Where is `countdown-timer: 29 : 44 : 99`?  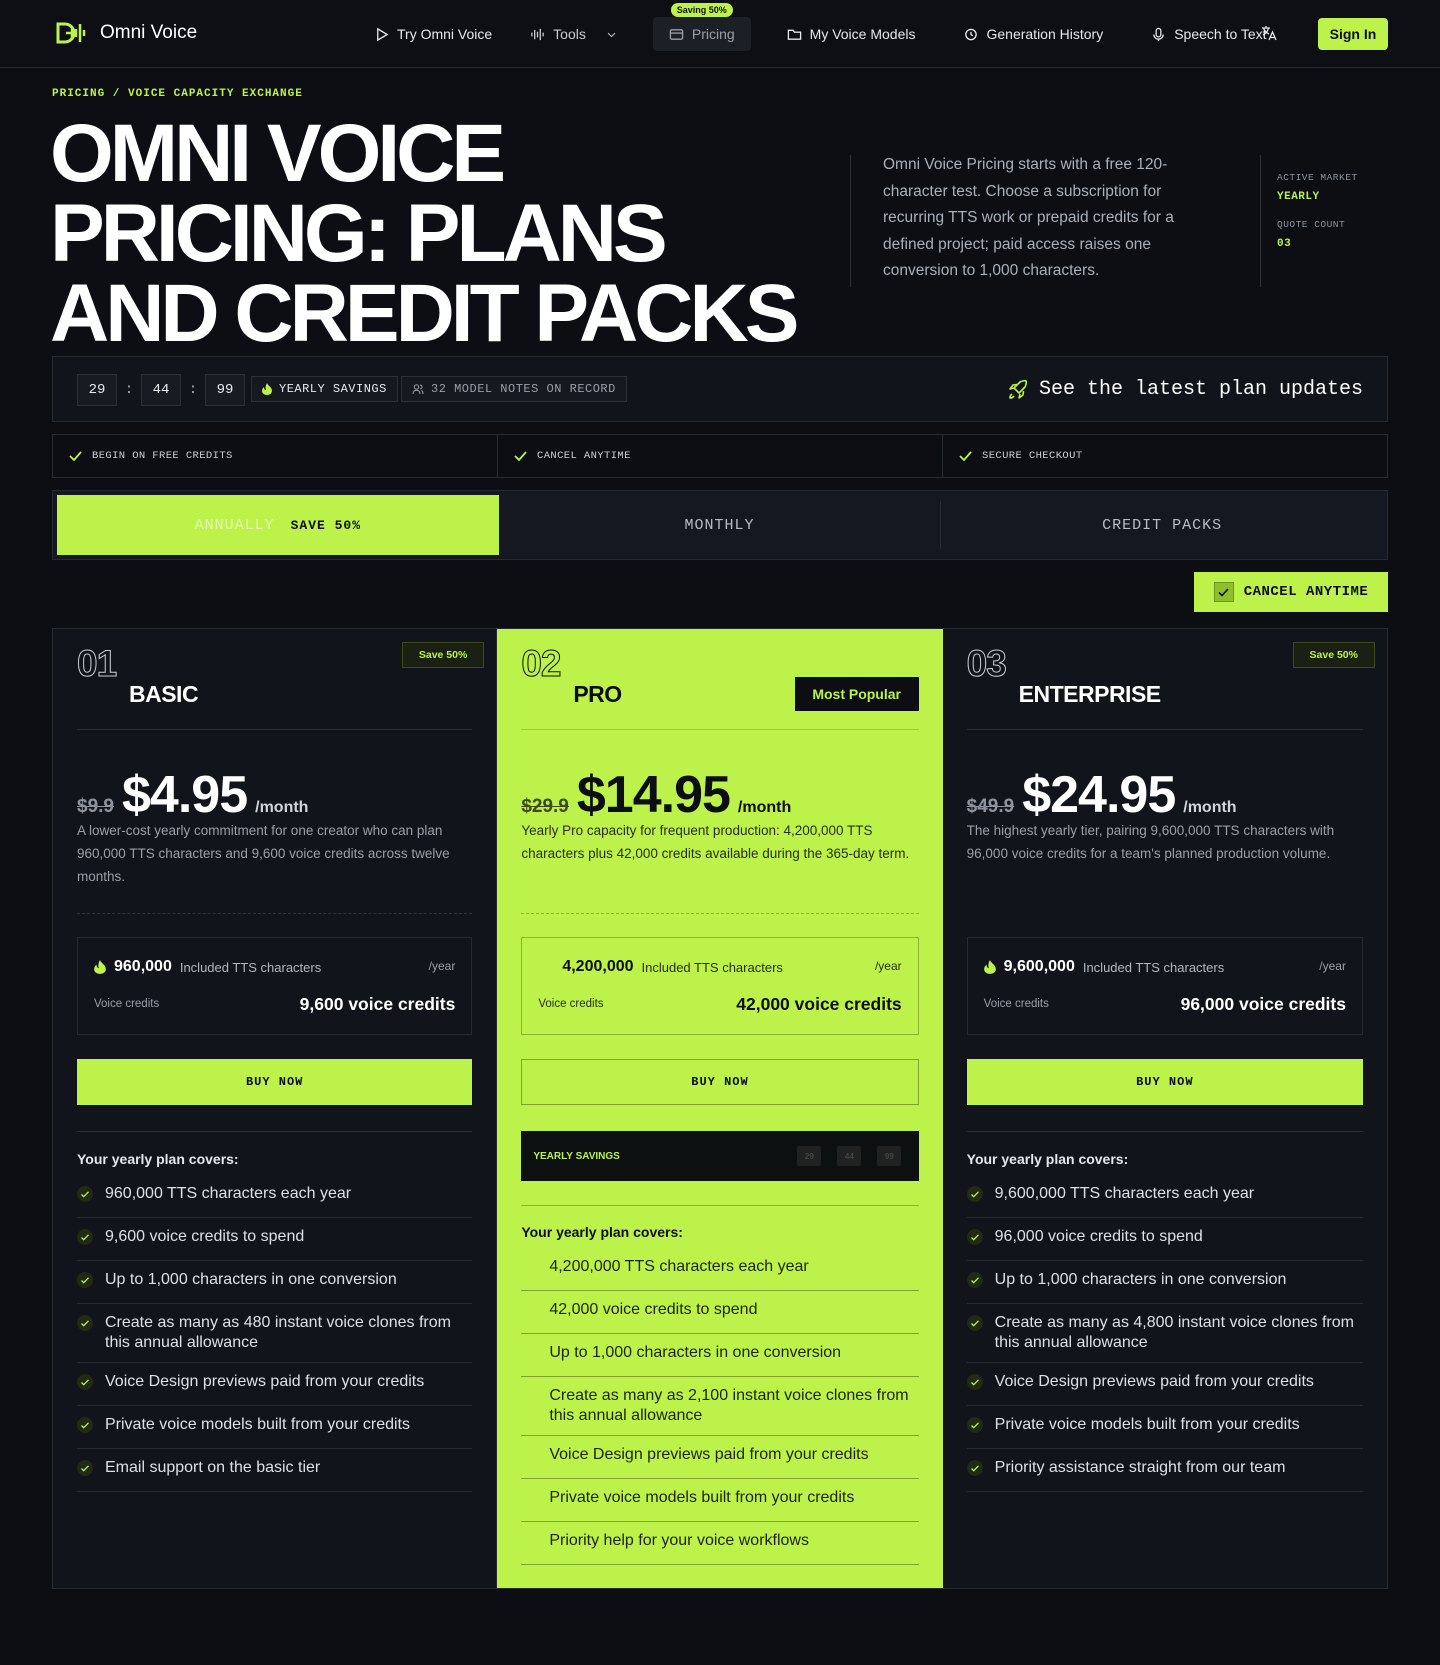
countdown-timer: 29 : 44 : 99 is located at coordinates (161, 390).